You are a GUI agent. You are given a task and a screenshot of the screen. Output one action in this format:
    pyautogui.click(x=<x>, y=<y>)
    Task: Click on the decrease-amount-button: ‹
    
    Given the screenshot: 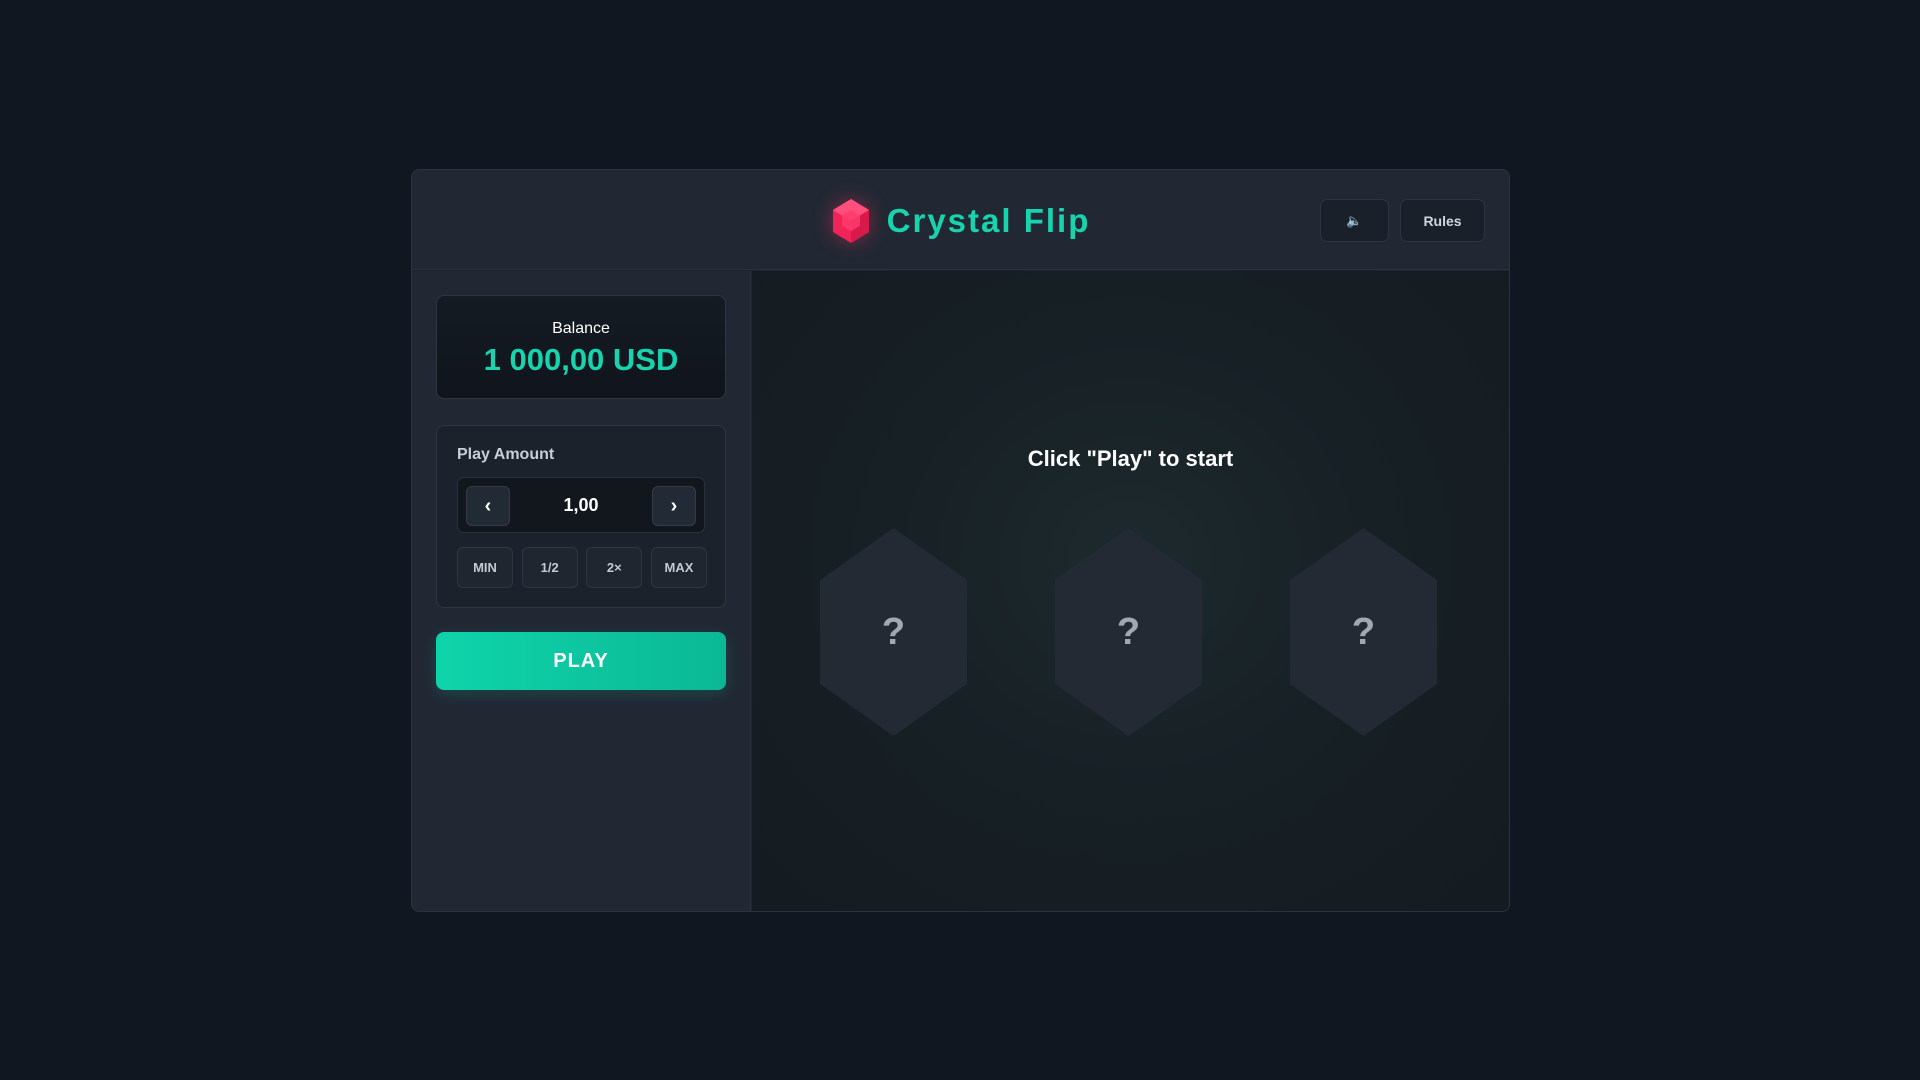 What is the action you would take?
    pyautogui.click(x=488, y=506)
    